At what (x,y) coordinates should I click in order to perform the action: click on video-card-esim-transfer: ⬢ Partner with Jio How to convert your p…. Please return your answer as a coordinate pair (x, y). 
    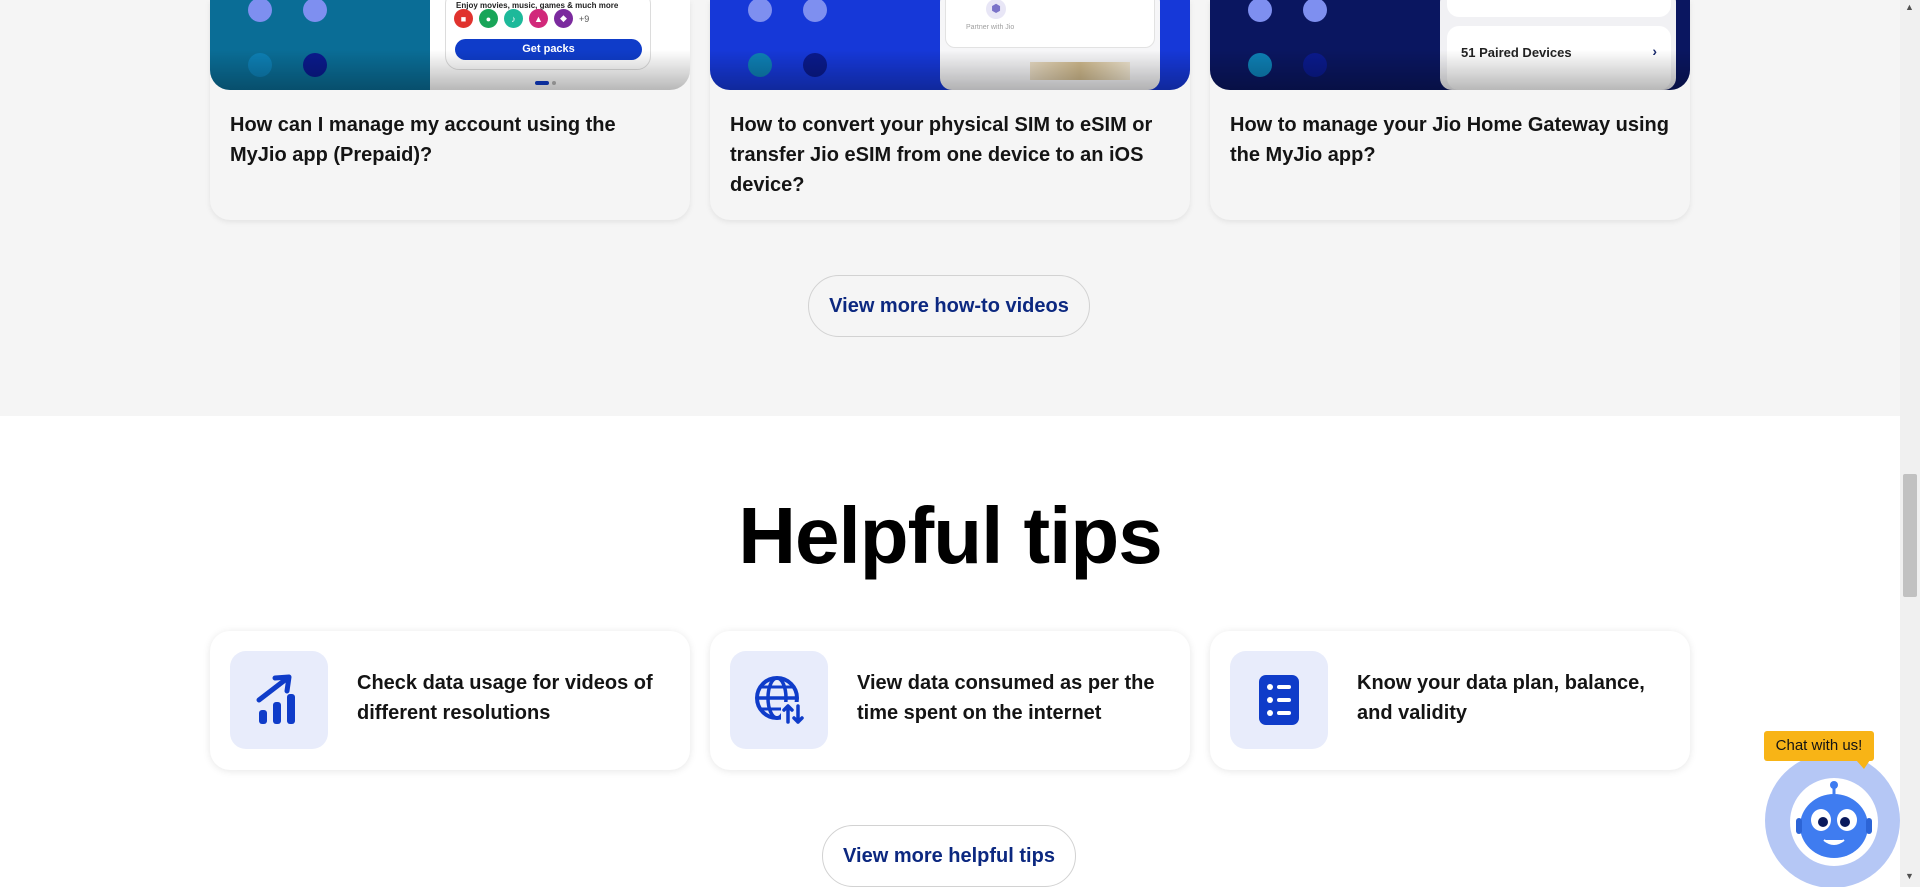
    Looking at the image, I should click on (950, 110).